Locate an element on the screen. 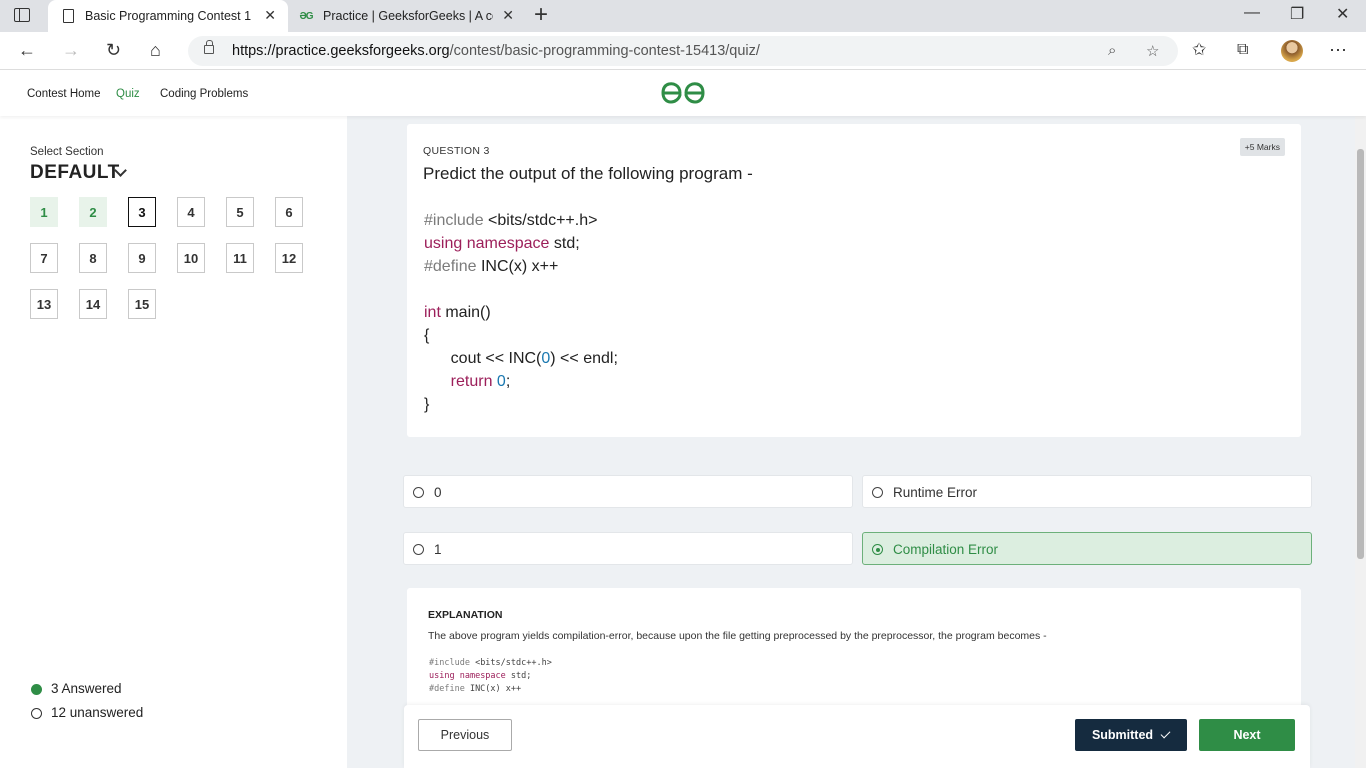 Image resolution: width=1366 pixels, height=768 pixels. option-1: 1 is located at coordinates (628, 548).